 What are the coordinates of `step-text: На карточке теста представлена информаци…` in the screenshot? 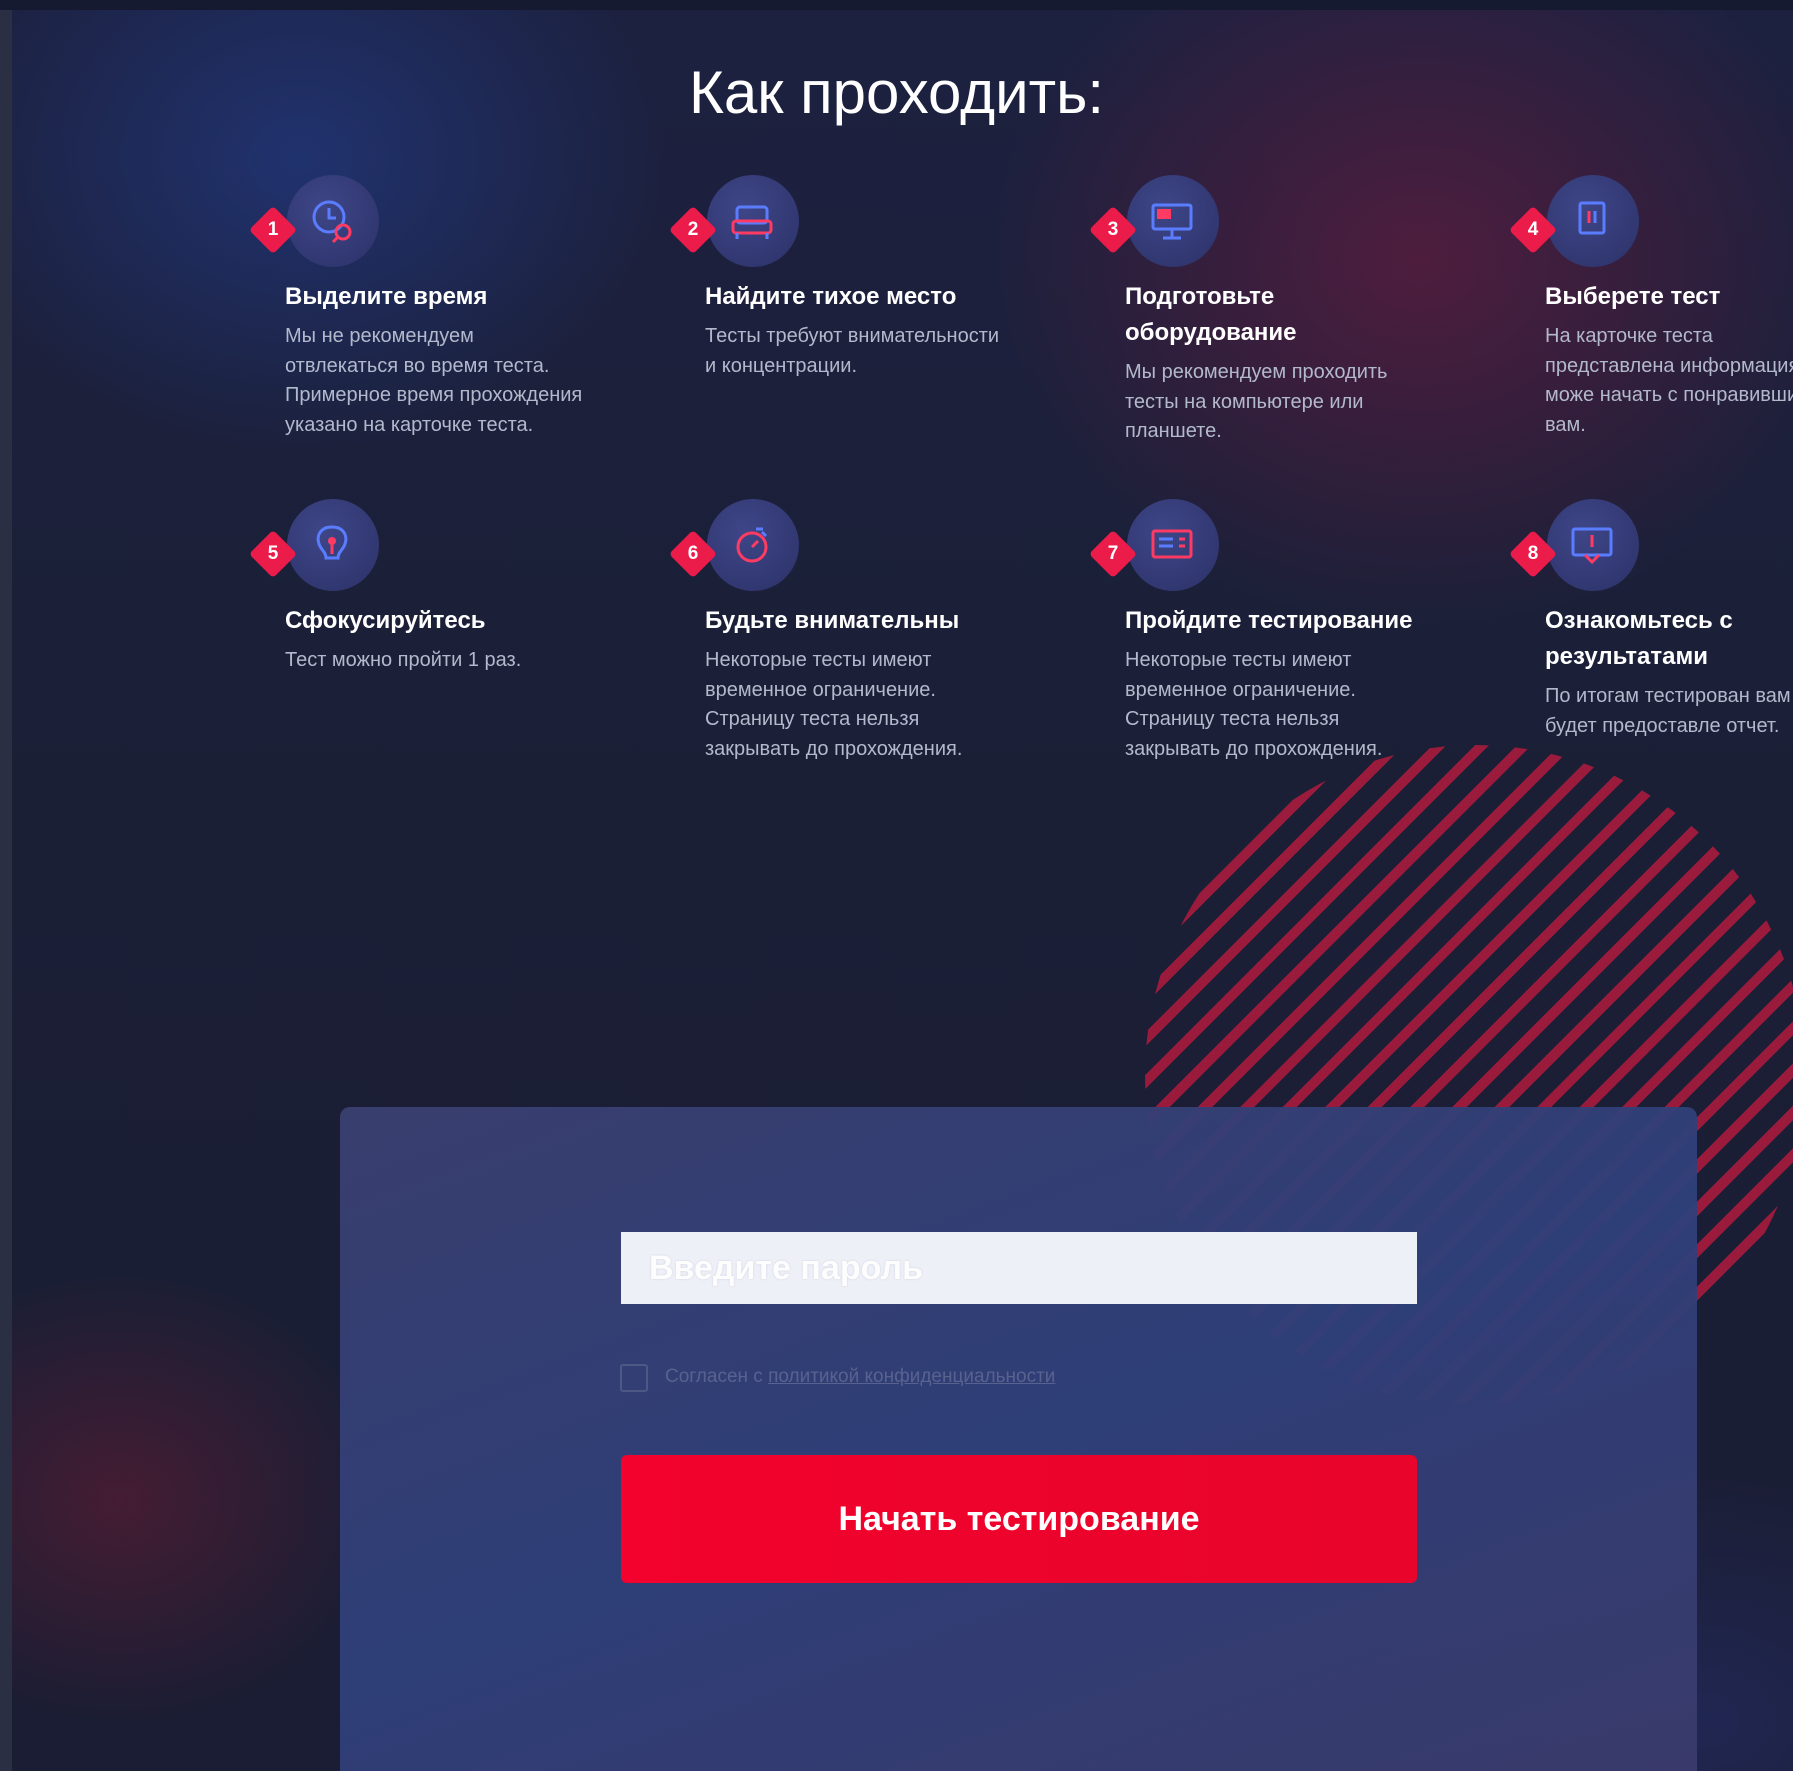 It's located at (1669, 380).